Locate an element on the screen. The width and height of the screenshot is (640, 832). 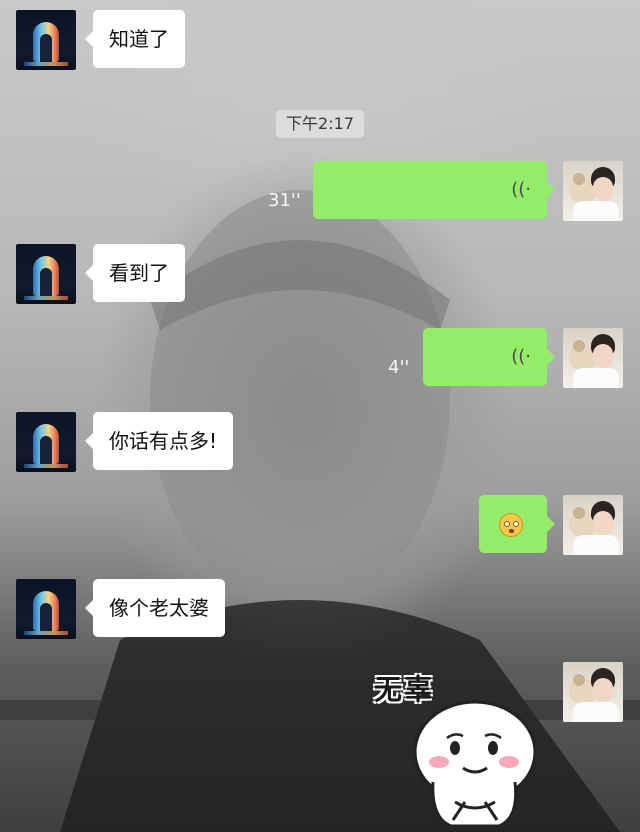
received-message-bubble: 你话有点多! is located at coordinates (159, 441).